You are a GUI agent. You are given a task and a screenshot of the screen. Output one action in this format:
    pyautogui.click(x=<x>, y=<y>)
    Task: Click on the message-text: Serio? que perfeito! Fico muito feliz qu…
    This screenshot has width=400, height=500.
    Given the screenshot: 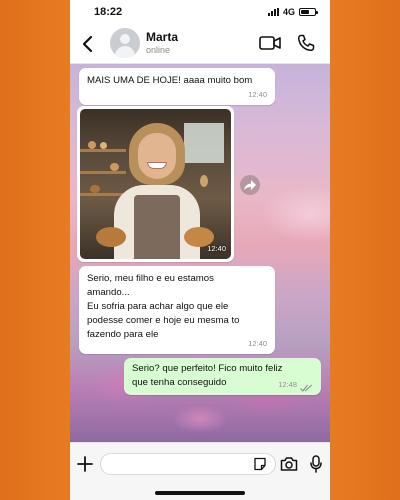 What is the action you would take?
    pyautogui.click(x=207, y=375)
    